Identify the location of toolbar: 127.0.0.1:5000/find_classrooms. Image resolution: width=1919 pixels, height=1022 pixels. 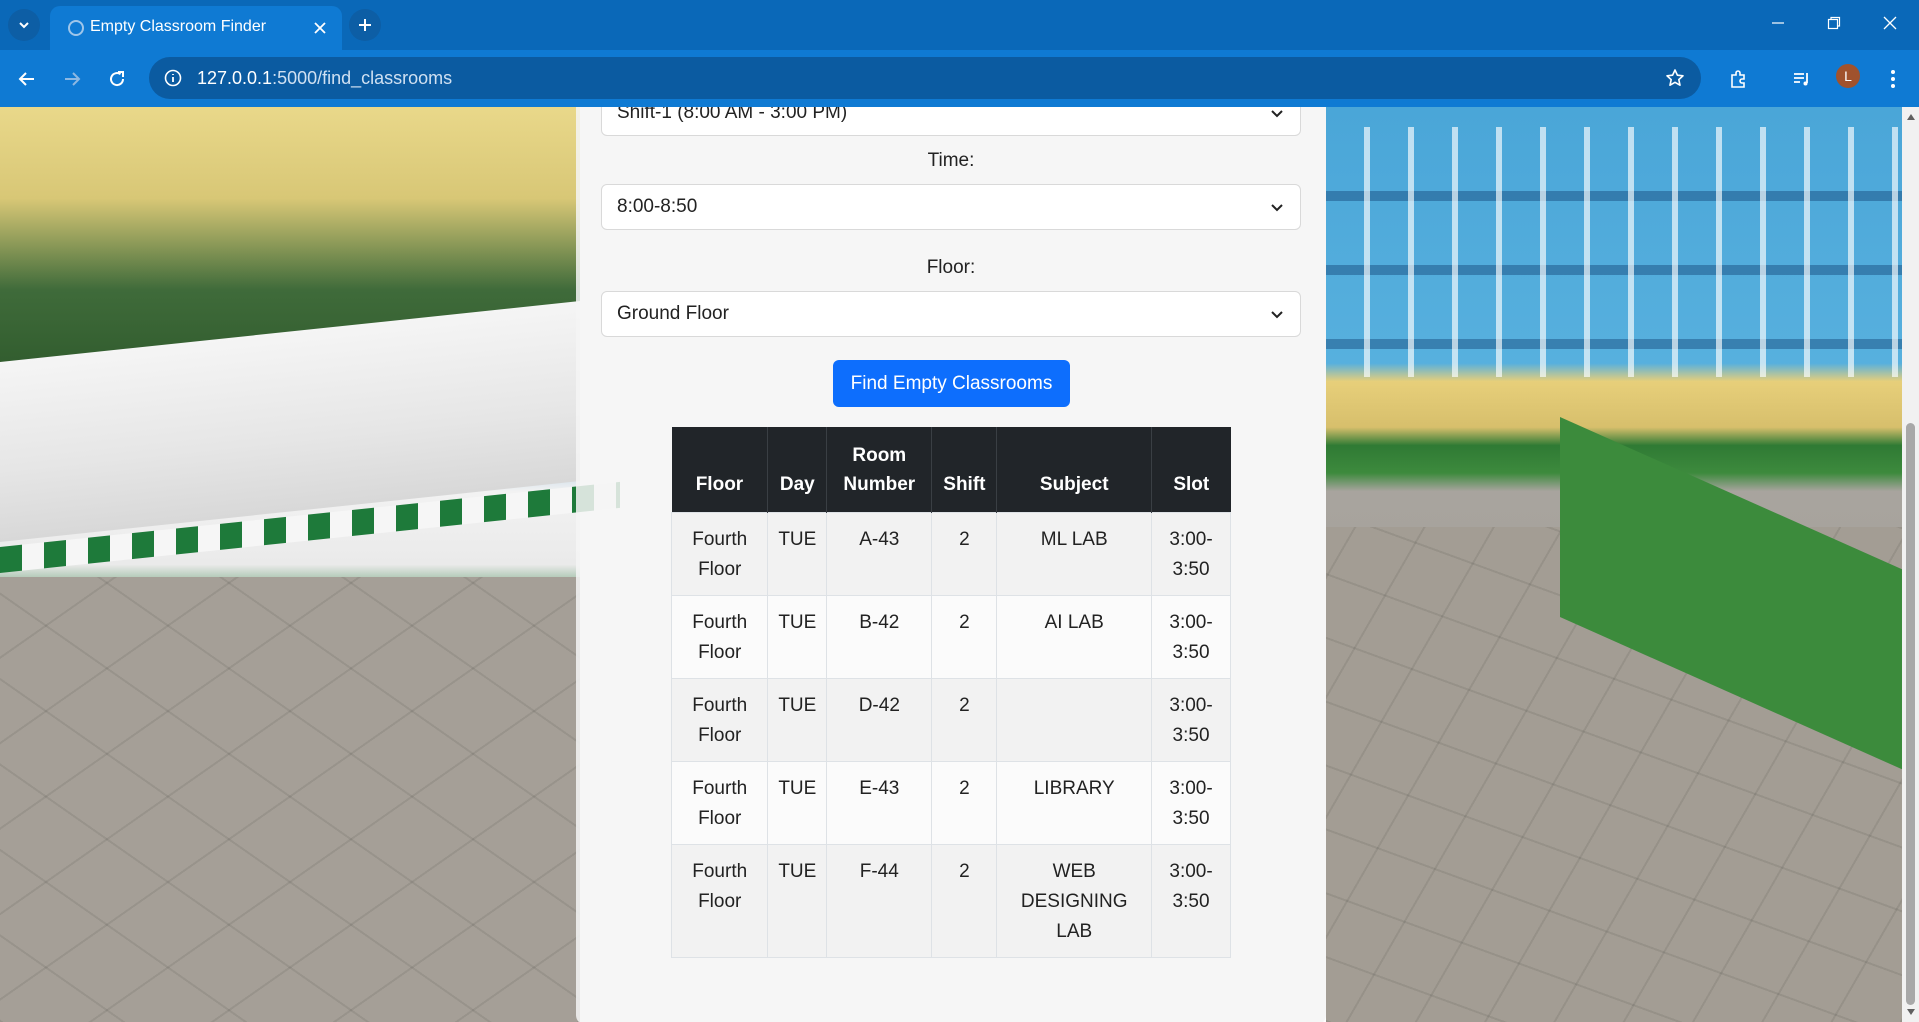
(959, 78).